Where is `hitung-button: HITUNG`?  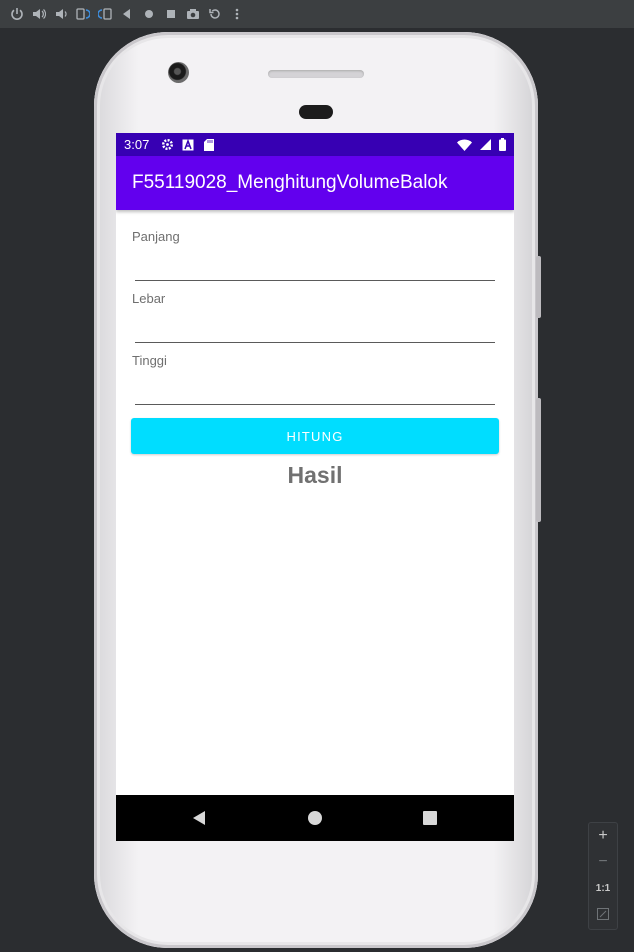 hitung-button: HITUNG is located at coordinates (315, 436).